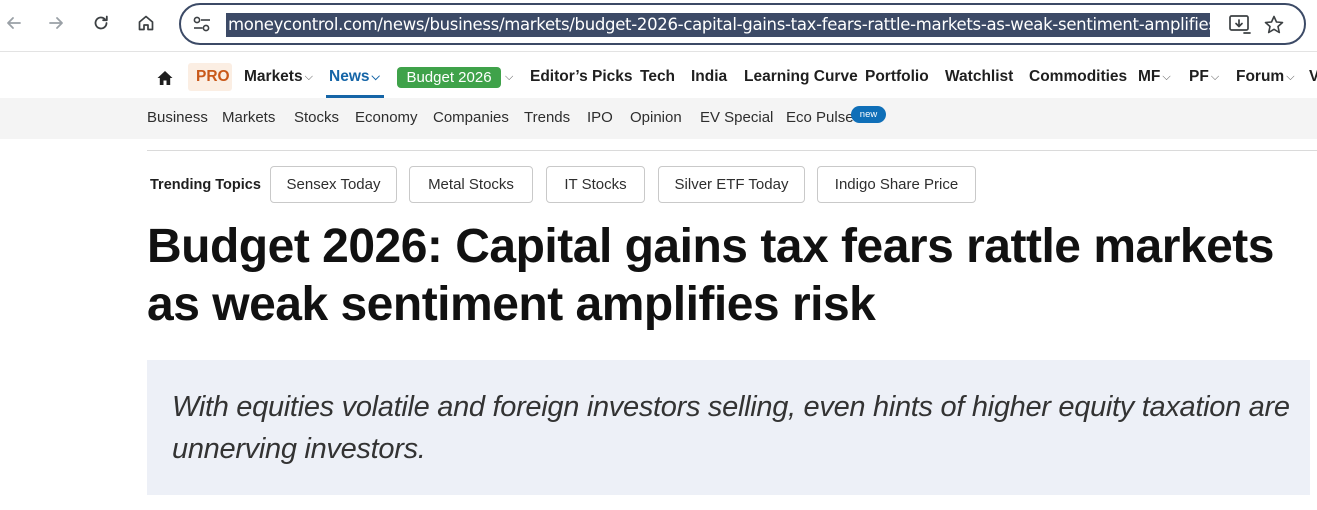  Describe the element at coordinates (547, 118) in the screenshot. I see `subnav-trends: Trends` at that location.